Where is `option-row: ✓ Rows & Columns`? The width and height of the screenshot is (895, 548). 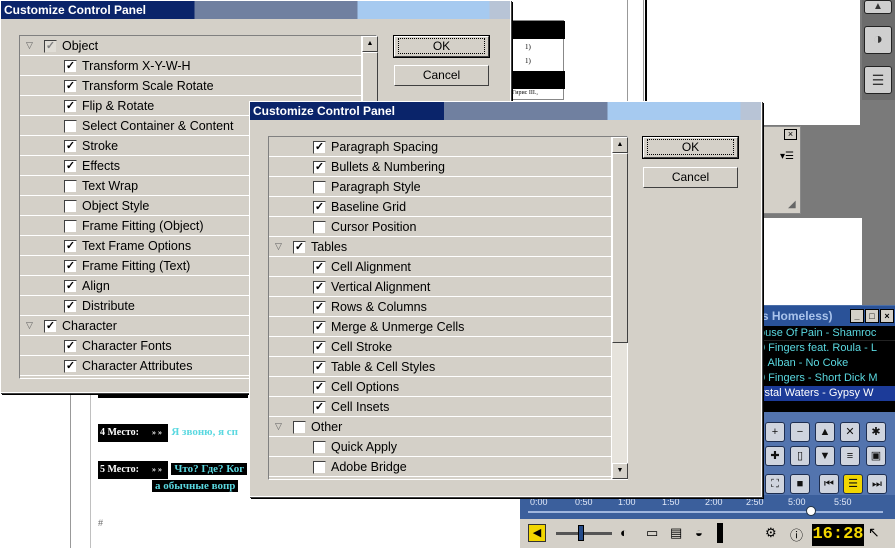
option-row: ✓ Rows & Columns is located at coordinates (440, 307).